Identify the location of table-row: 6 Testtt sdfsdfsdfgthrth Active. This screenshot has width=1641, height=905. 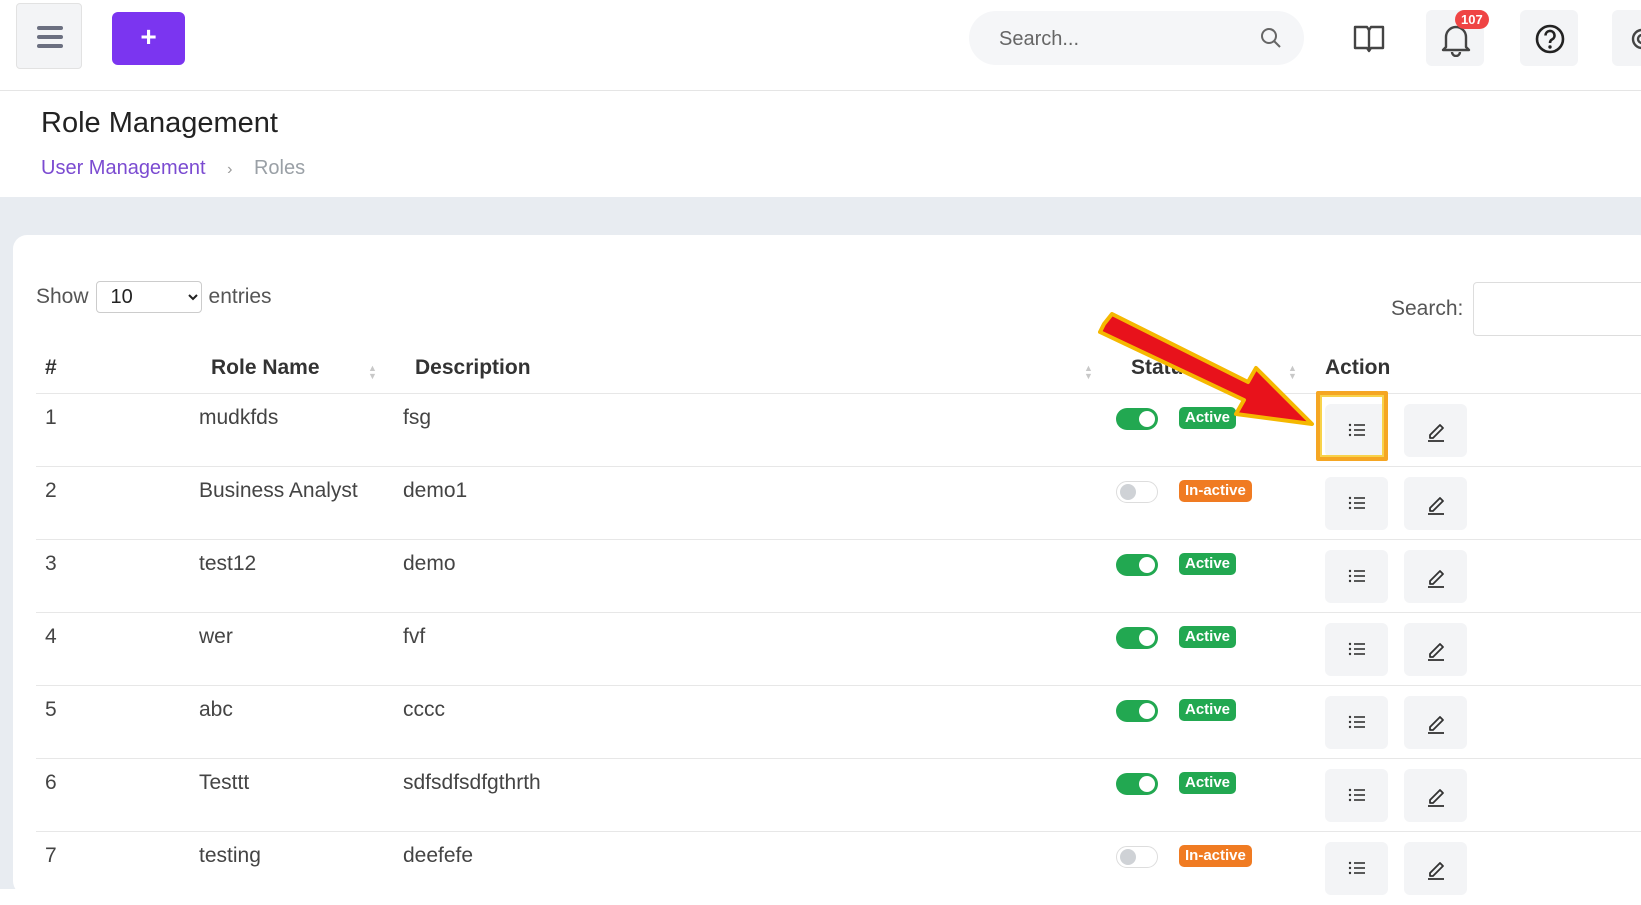
(838, 795).